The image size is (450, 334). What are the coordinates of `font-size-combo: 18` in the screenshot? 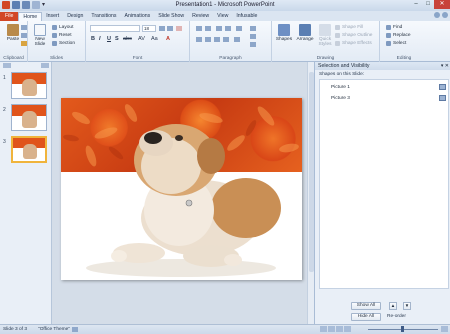 It's located at (149, 28).